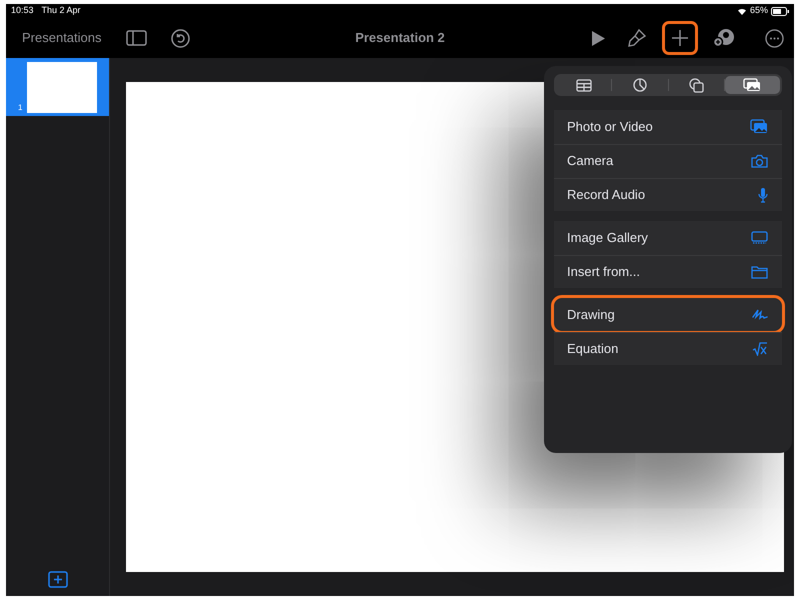  Describe the element at coordinates (58, 579) in the screenshot. I see `add-slide-icon` at that location.